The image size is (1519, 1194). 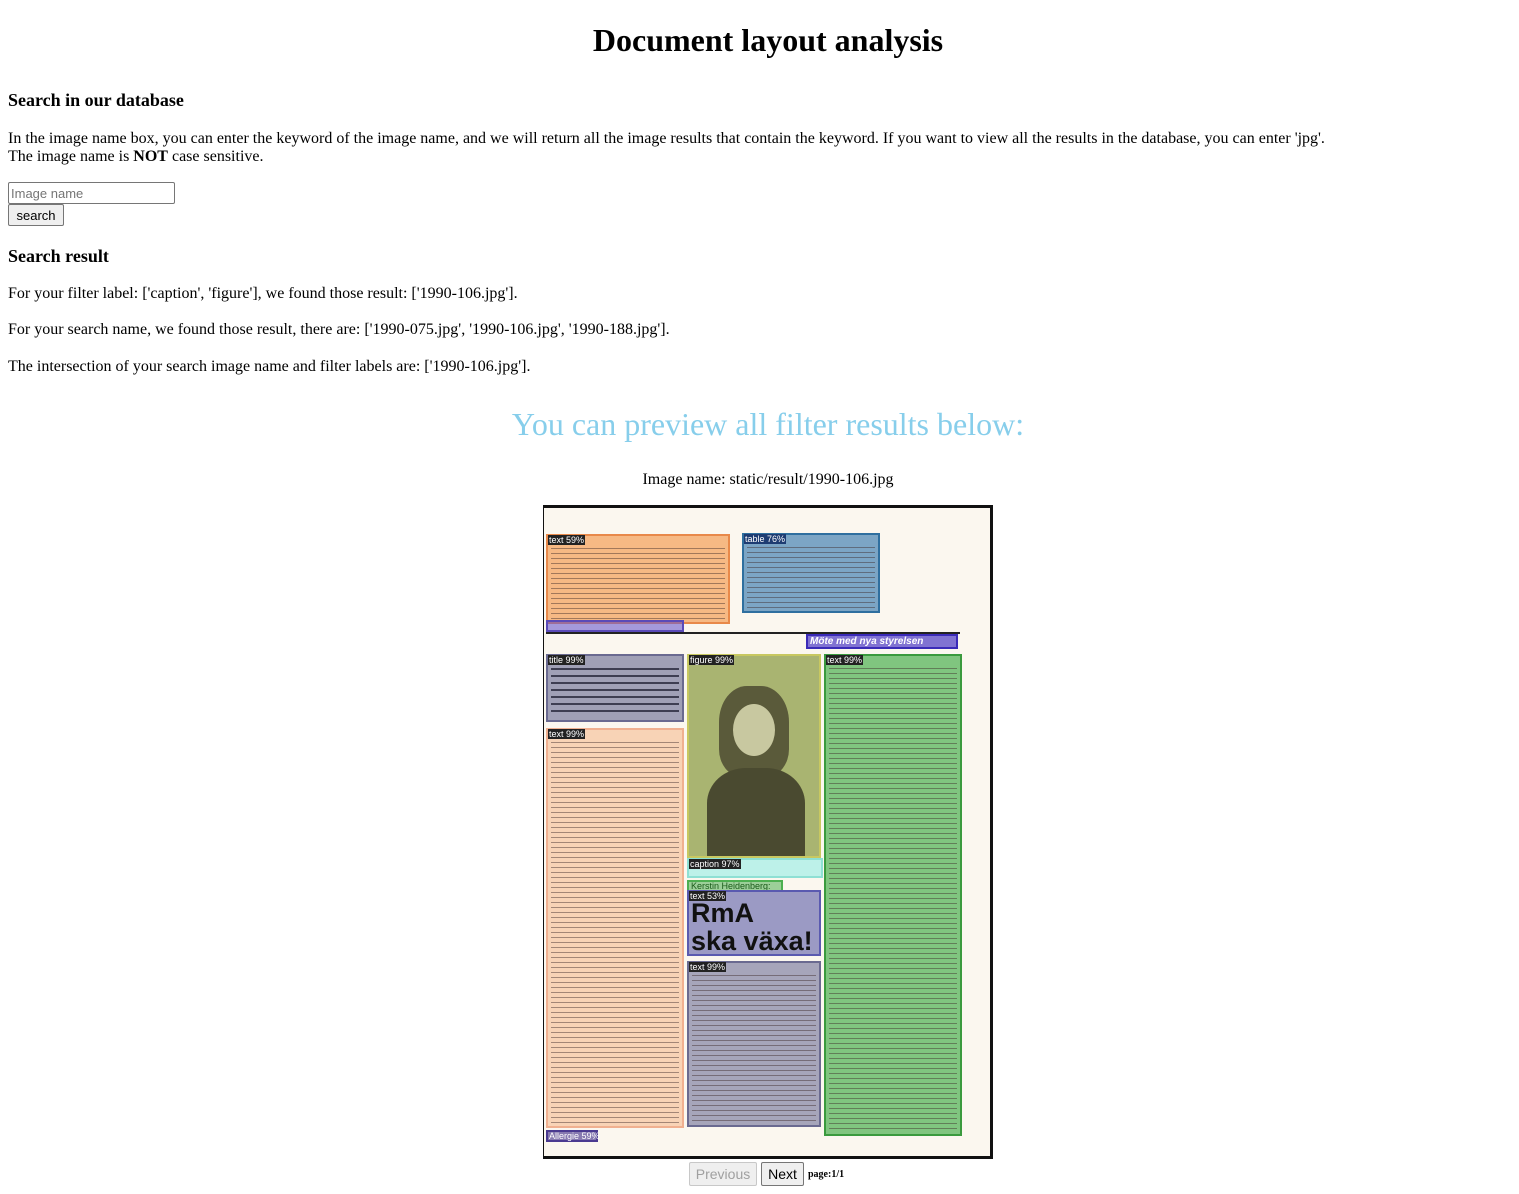 What do you see at coordinates (752, 941) in the screenshot?
I see `headline-line-2: ska växa!` at bounding box center [752, 941].